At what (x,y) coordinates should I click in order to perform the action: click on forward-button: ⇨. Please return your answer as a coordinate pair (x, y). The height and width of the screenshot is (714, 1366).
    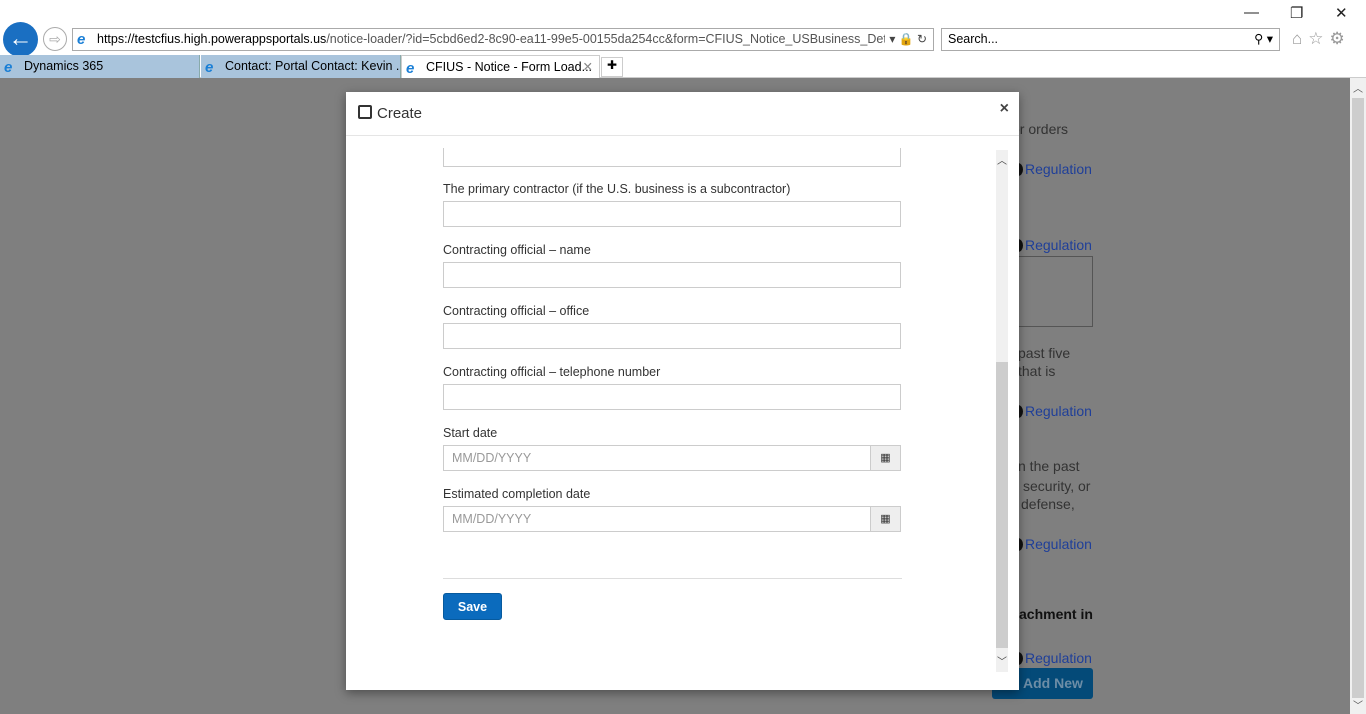
    Looking at the image, I should click on (55, 39).